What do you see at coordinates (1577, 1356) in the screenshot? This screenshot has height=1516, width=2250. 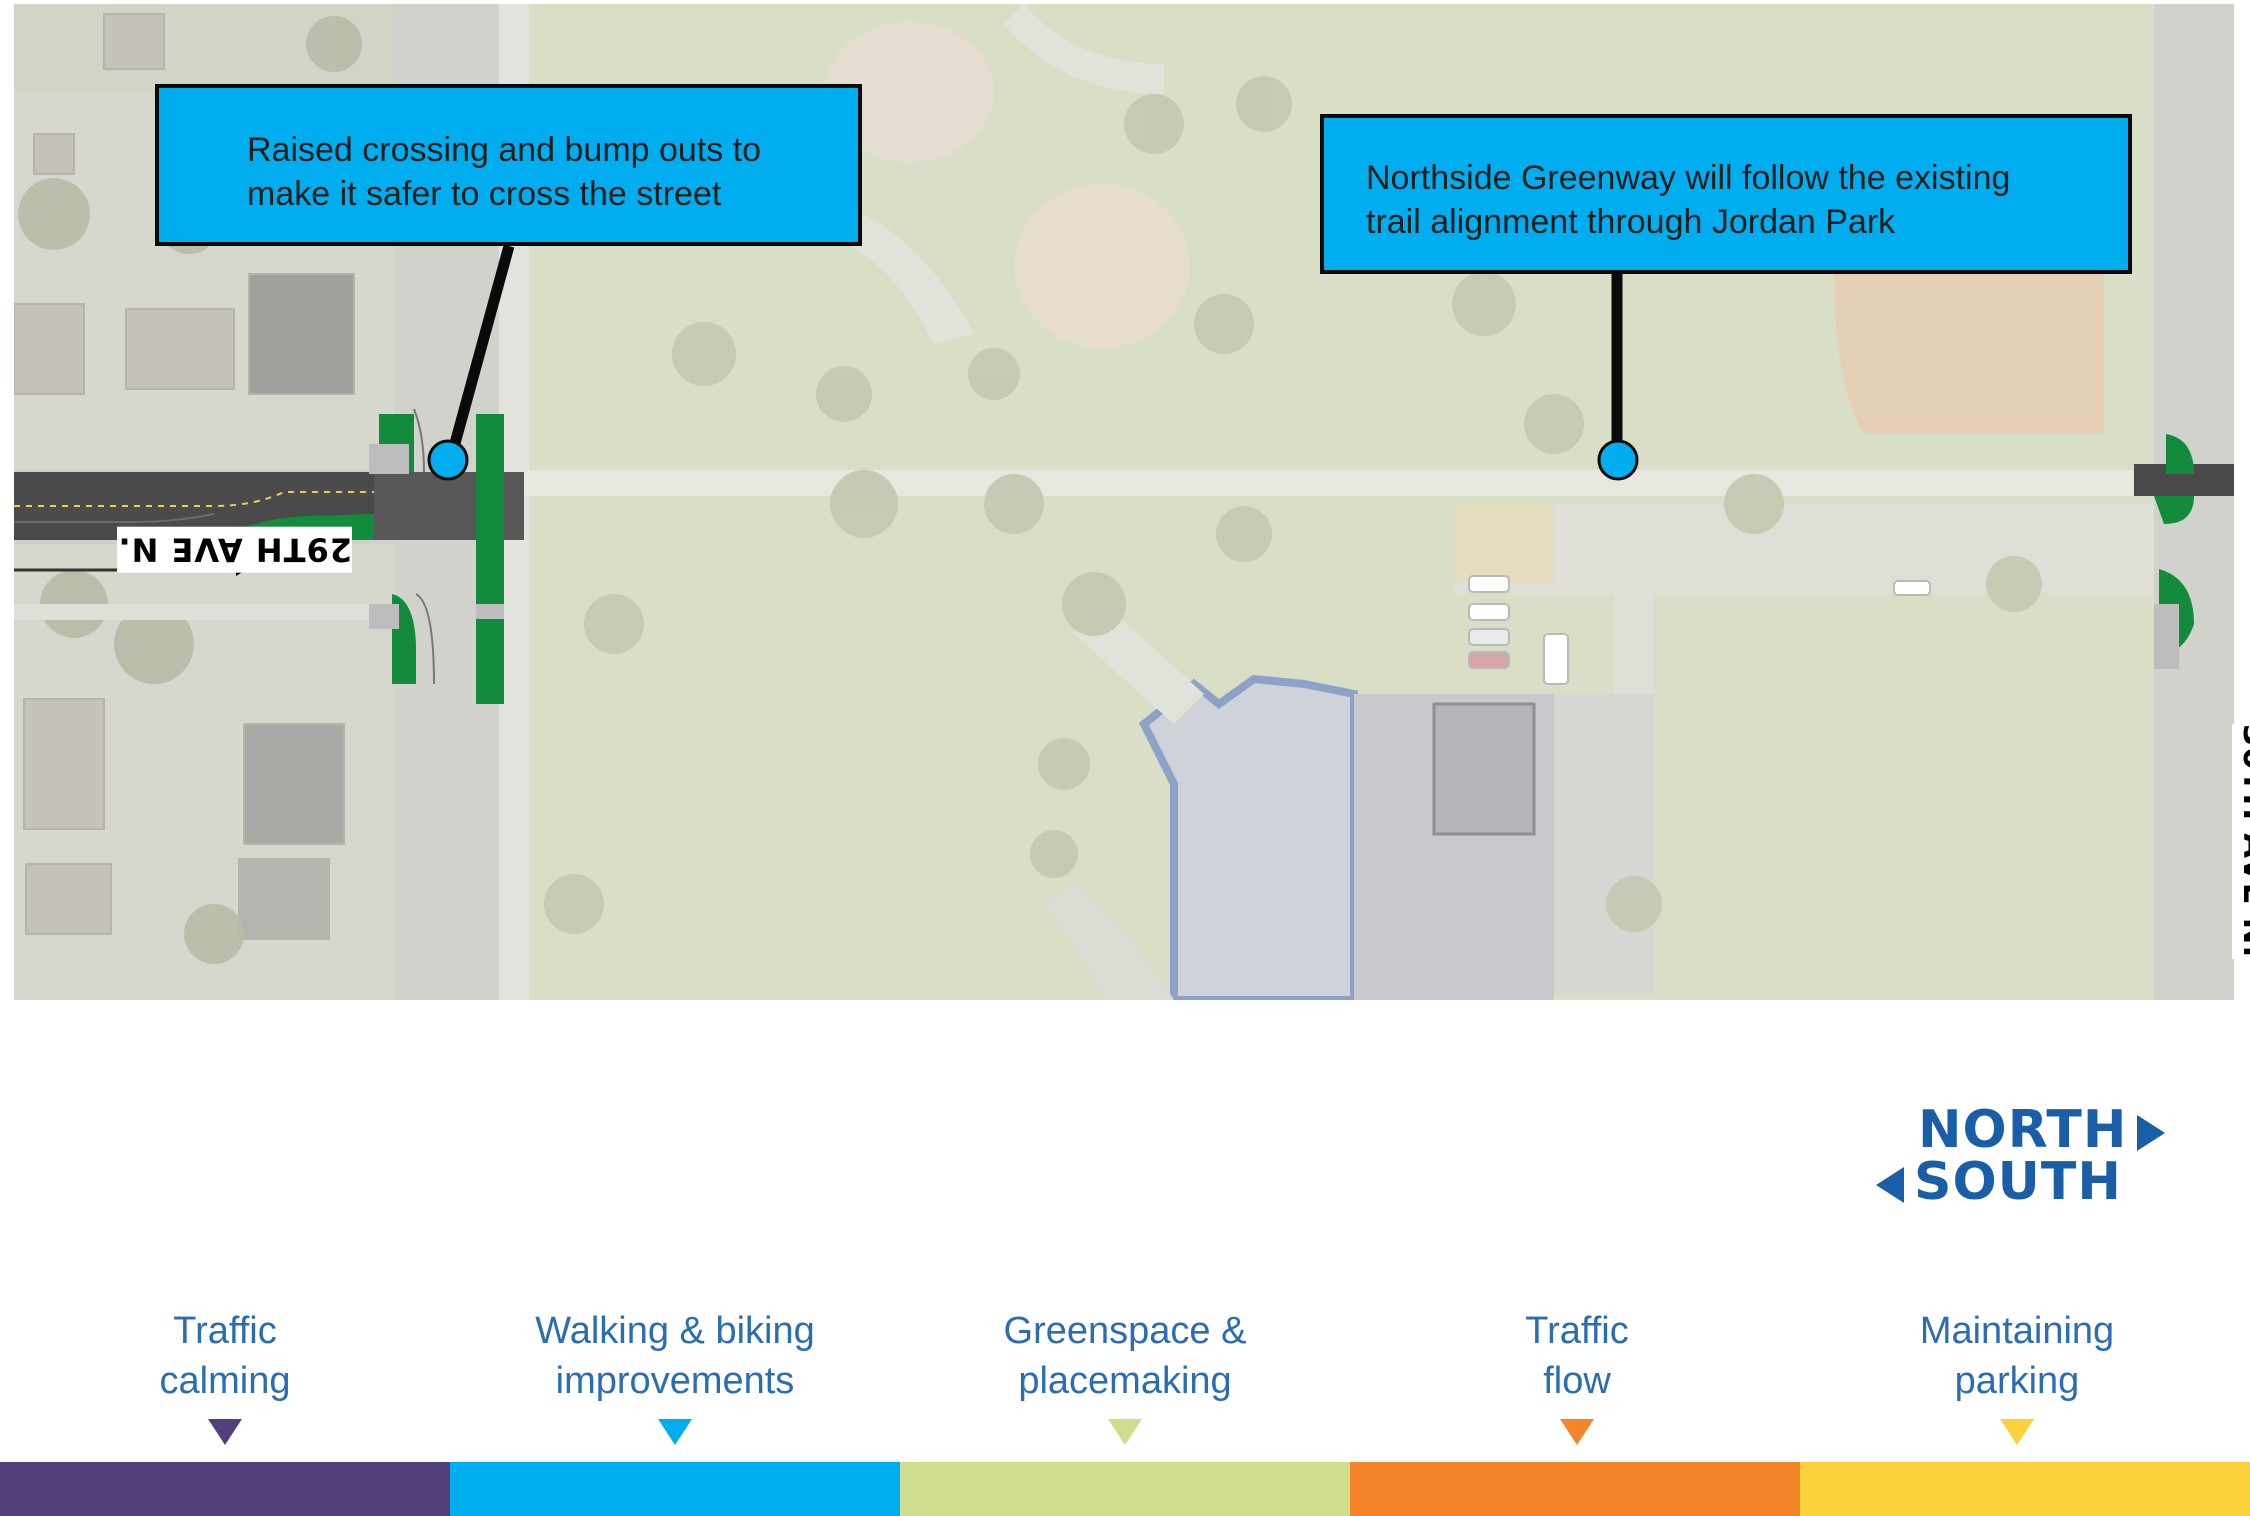 I see `category-traffic-flow: Traffic flow` at bounding box center [1577, 1356].